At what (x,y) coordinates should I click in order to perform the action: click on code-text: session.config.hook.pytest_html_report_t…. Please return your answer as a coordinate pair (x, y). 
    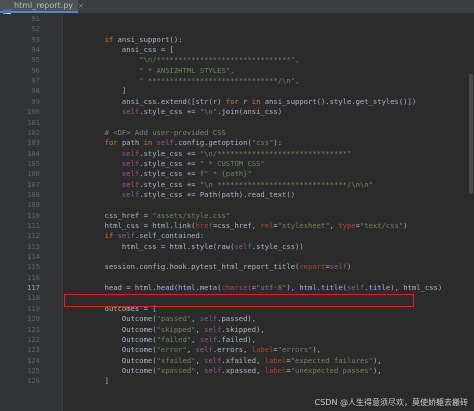
    Looking at the image, I should click on (211, 267).